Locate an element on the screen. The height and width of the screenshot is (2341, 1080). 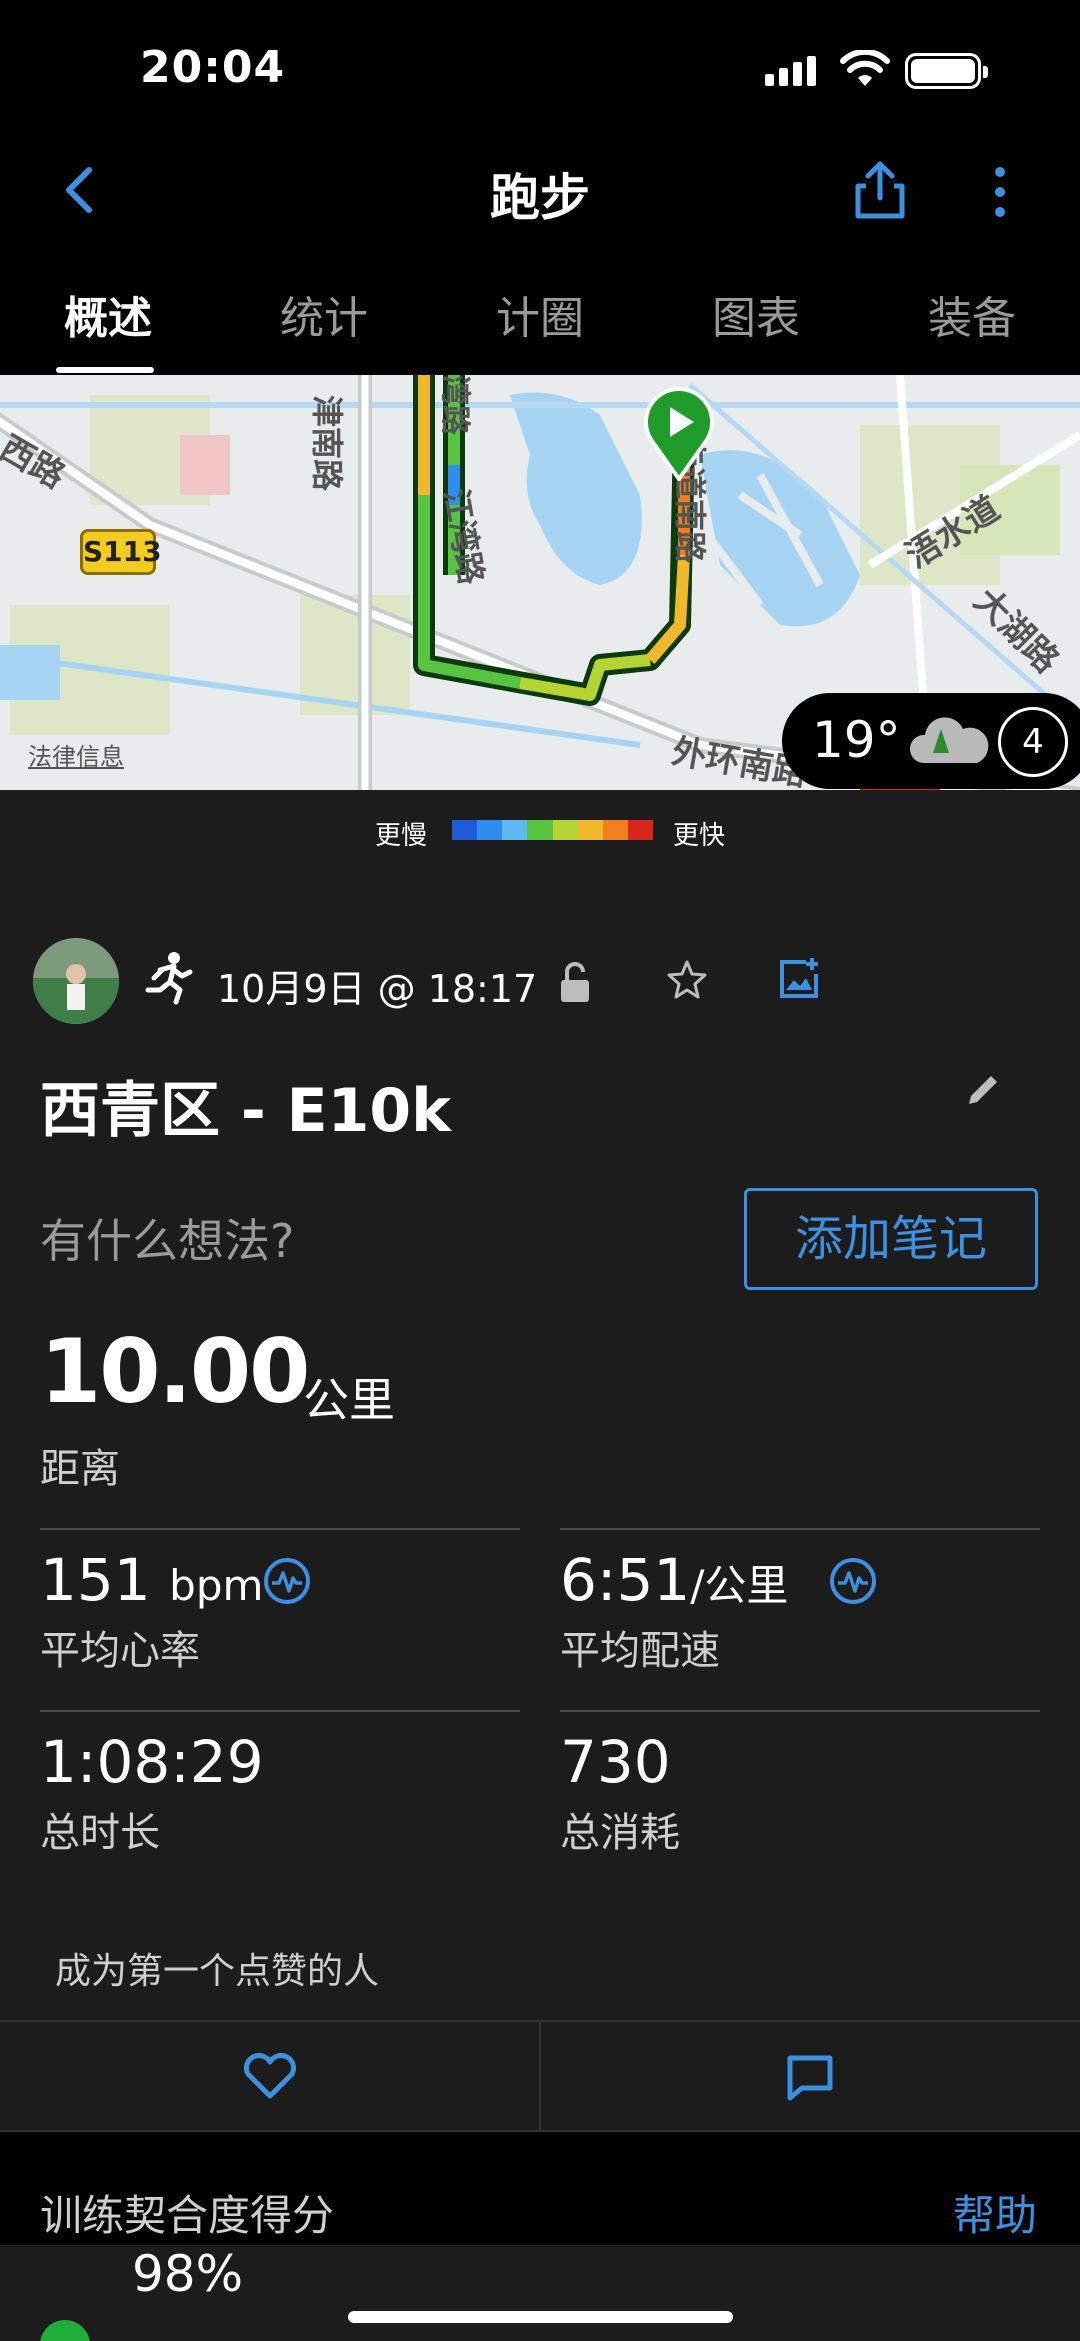
heart-rate-unit: bpm is located at coordinates (216, 1585).